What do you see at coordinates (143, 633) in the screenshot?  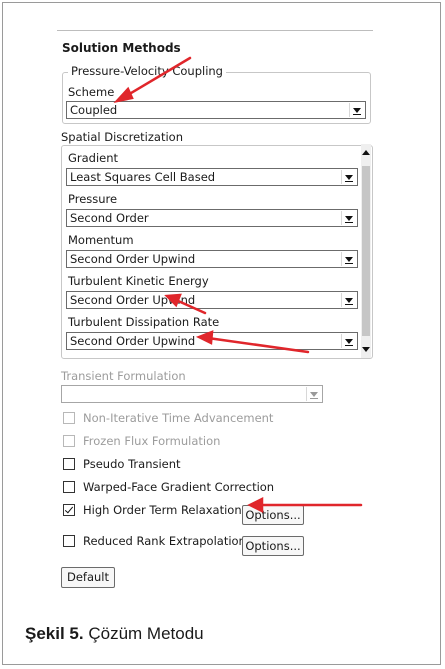 I see `caption-text: Çözüm Metodu` at bounding box center [143, 633].